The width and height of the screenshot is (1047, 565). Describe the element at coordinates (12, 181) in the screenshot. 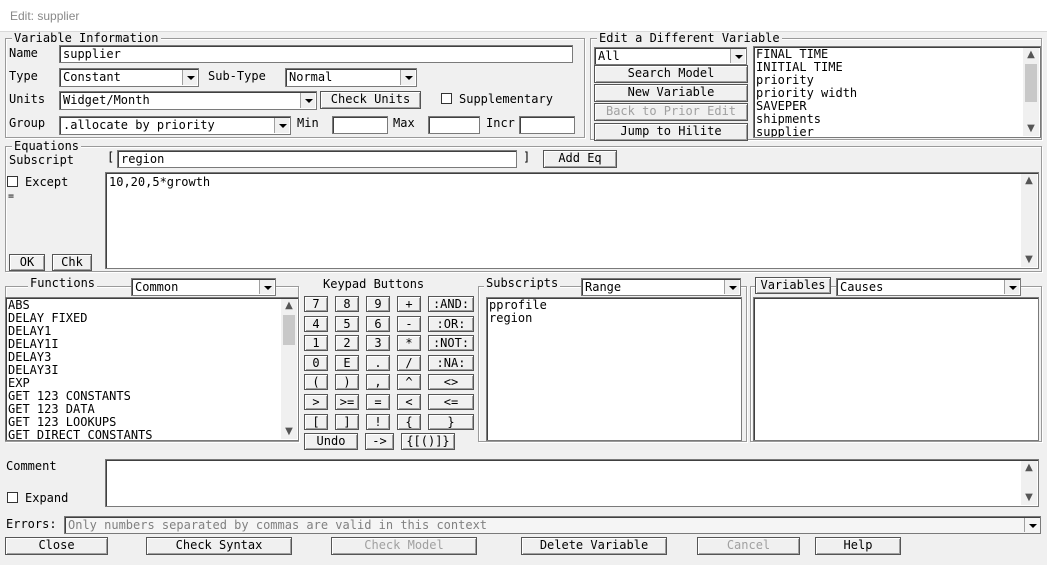

I see `except-checkbox` at that location.